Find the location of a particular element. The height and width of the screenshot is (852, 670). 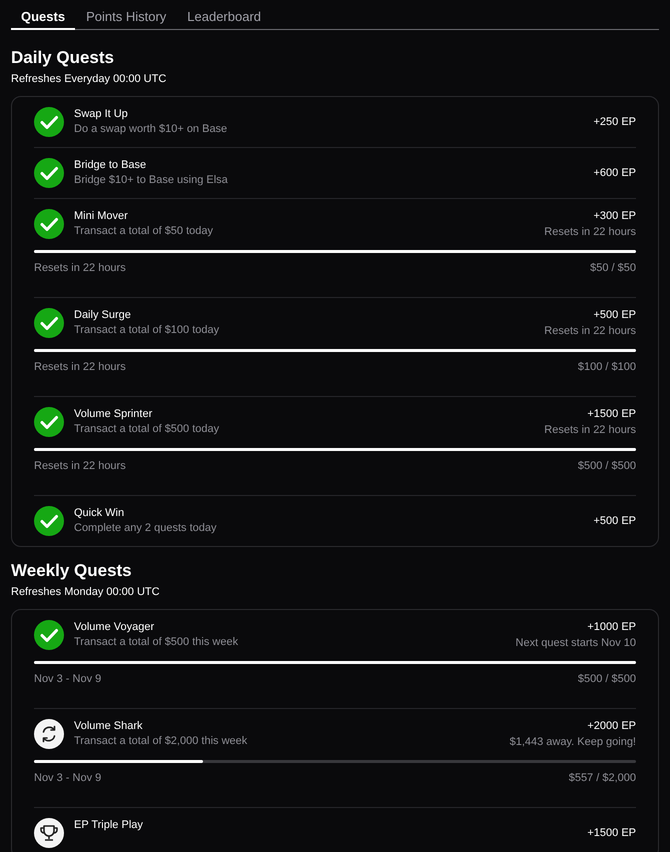

quest-description: Transact a total of $500 today is located at coordinates (147, 429).